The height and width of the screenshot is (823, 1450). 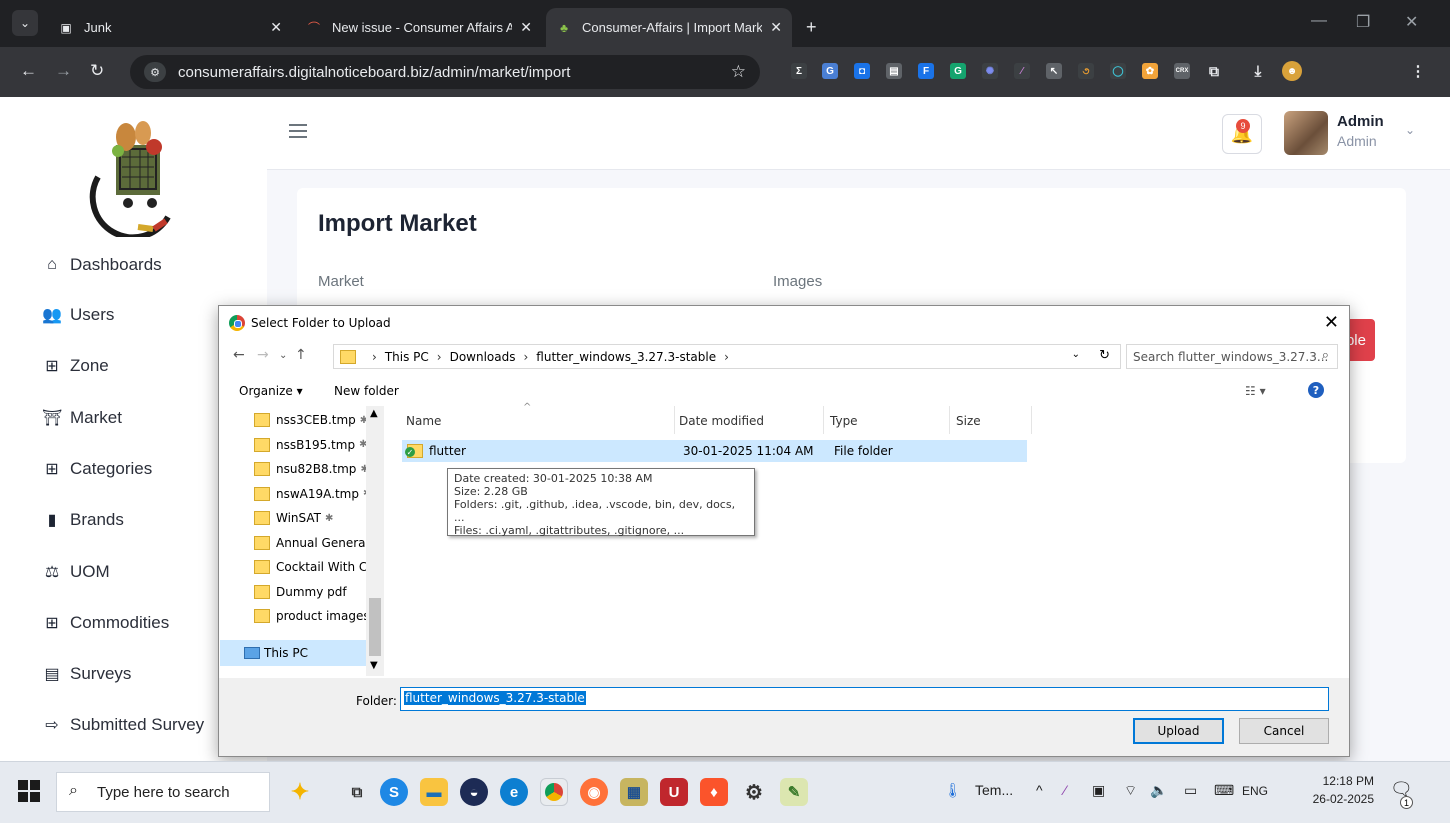 What do you see at coordinates (1242, 134) in the screenshot?
I see `notification-button: 🔔 9` at bounding box center [1242, 134].